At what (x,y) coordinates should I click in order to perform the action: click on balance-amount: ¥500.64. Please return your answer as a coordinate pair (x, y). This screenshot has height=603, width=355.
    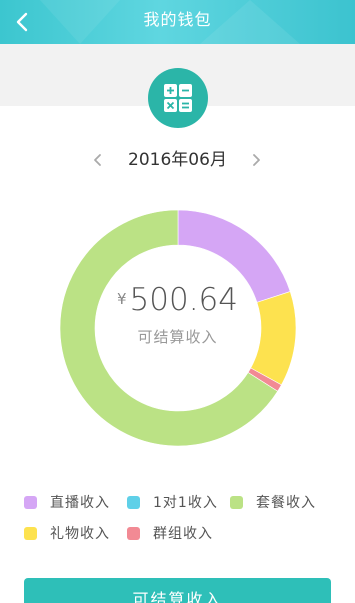
    Looking at the image, I should click on (177, 304).